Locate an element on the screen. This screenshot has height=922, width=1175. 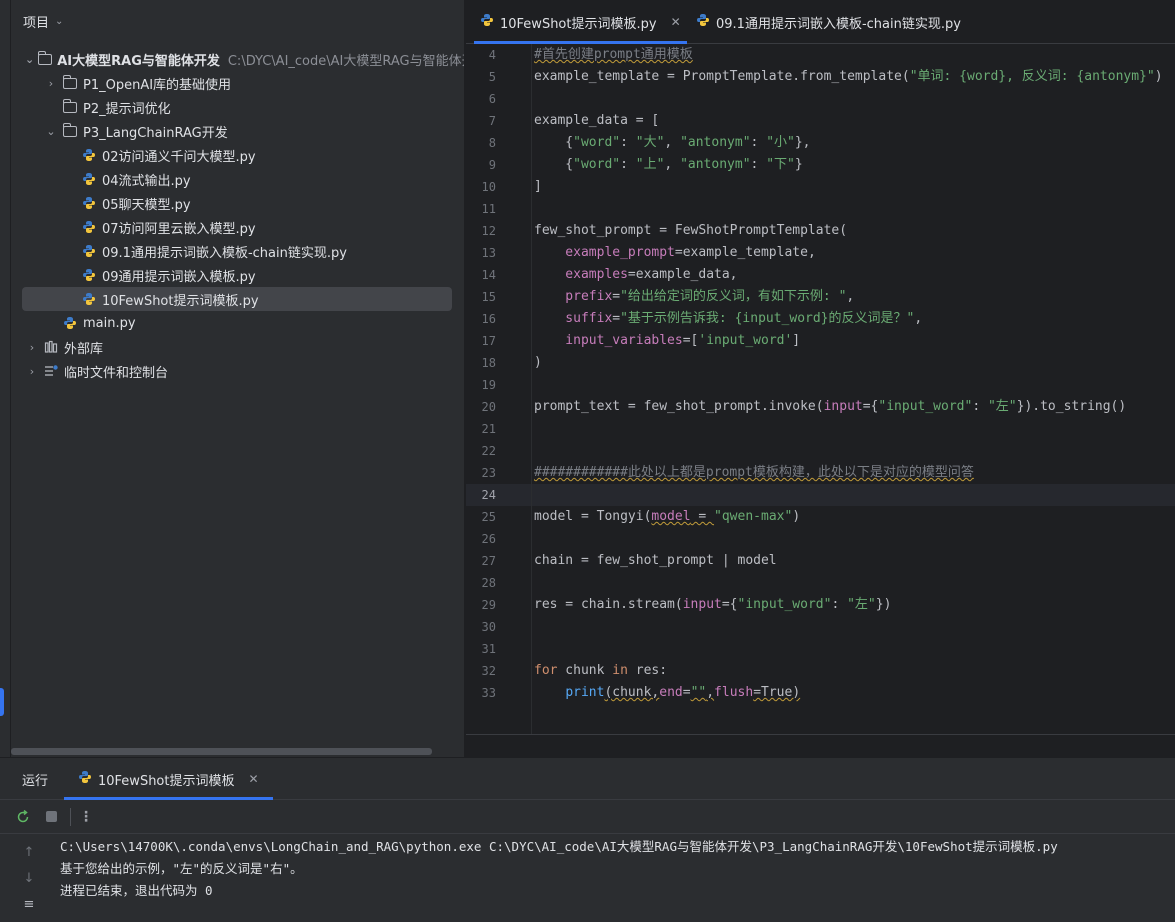
tree-item-label: 02访问通义千问大模型.py is located at coordinates (179, 157).